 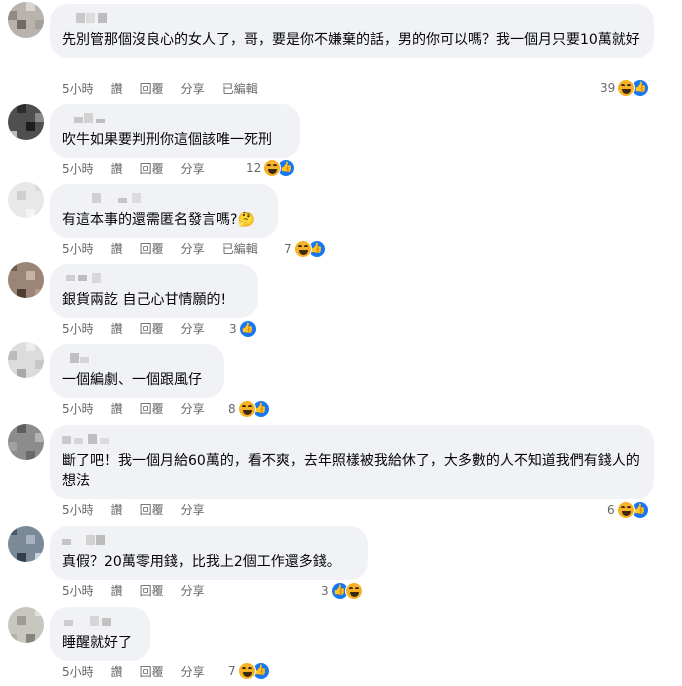 I want to click on reaction-summary: 8 👍, so click(x=249, y=409).